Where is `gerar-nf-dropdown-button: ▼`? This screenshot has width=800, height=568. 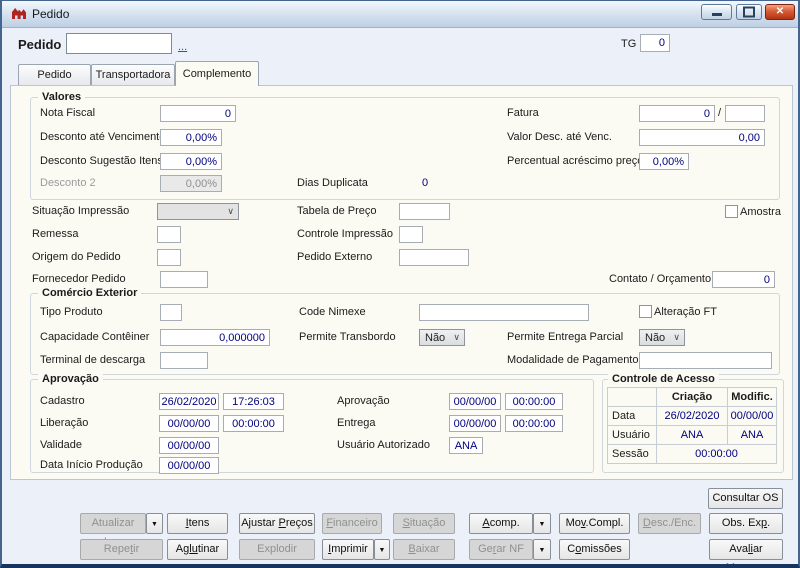 gerar-nf-dropdown-button: ▼ is located at coordinates (542, 549).